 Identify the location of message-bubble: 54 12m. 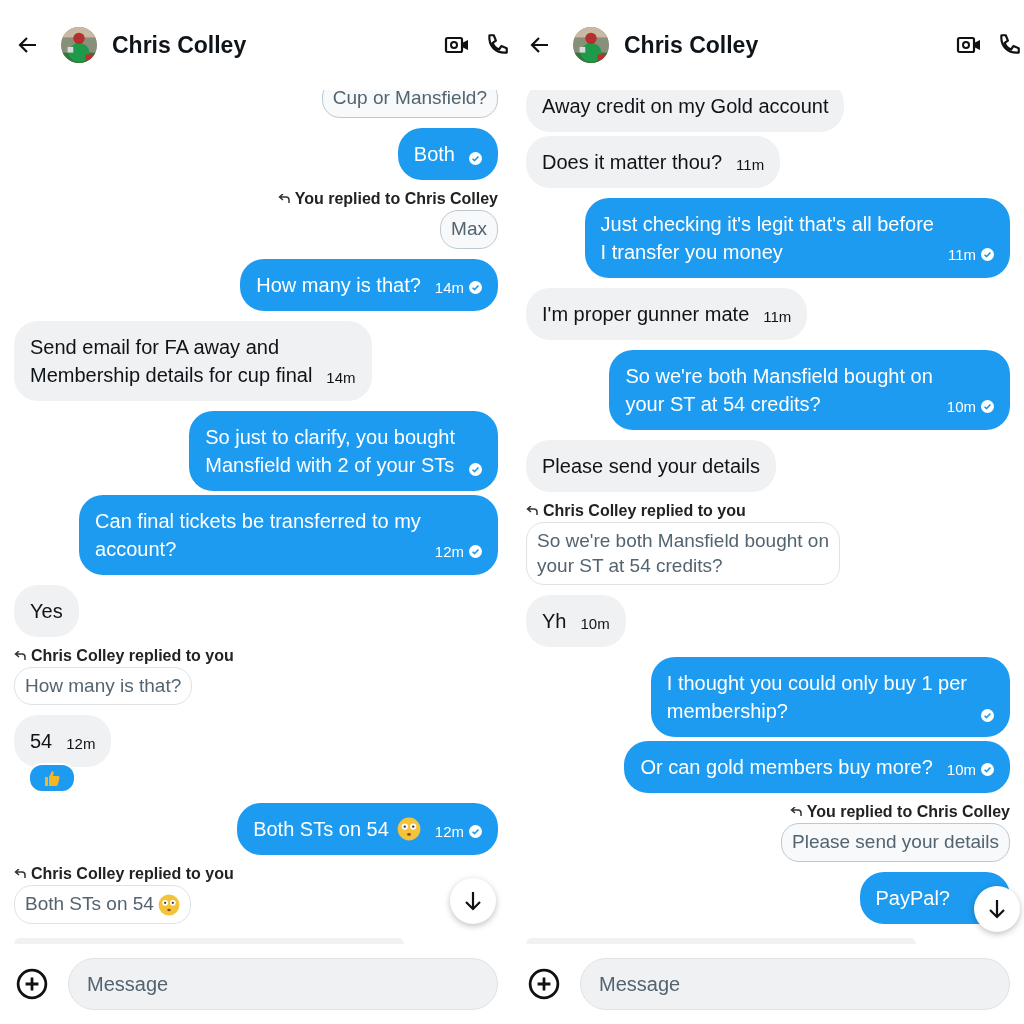
(63, 741).